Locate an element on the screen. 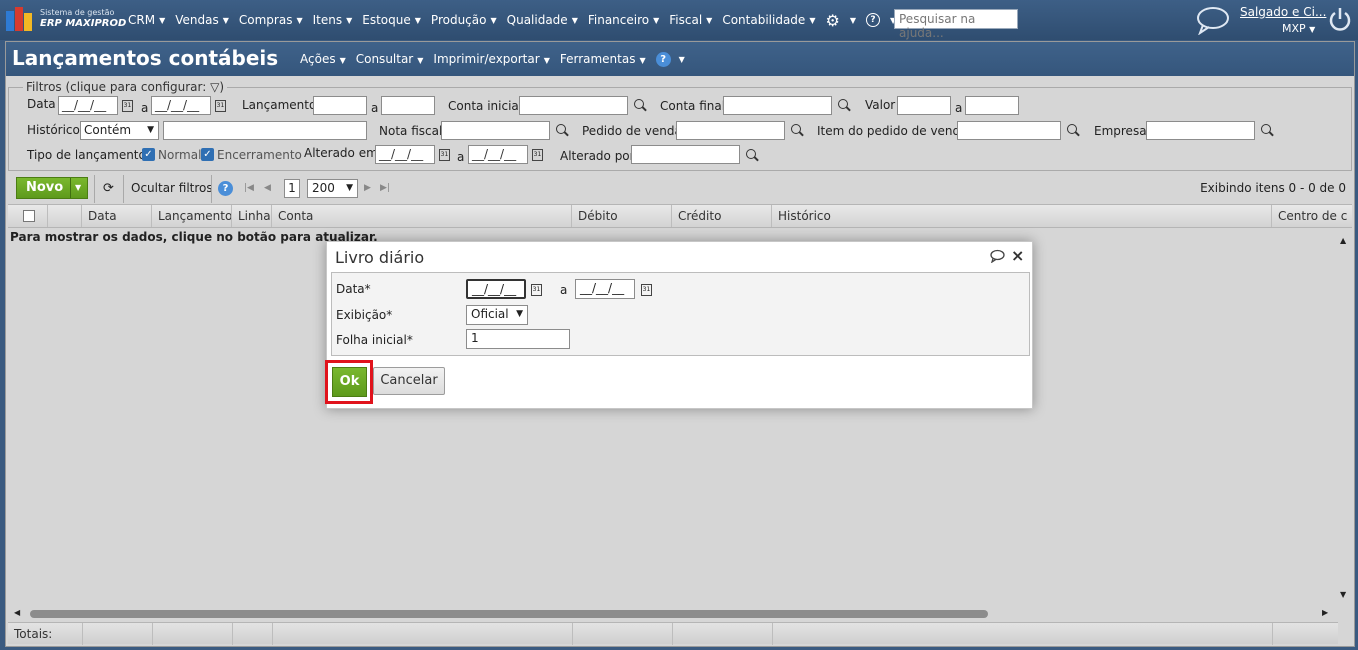 This screenshot has width=1358, height=650. new-button: Novo ▼ is located at coordinates (52, 188).